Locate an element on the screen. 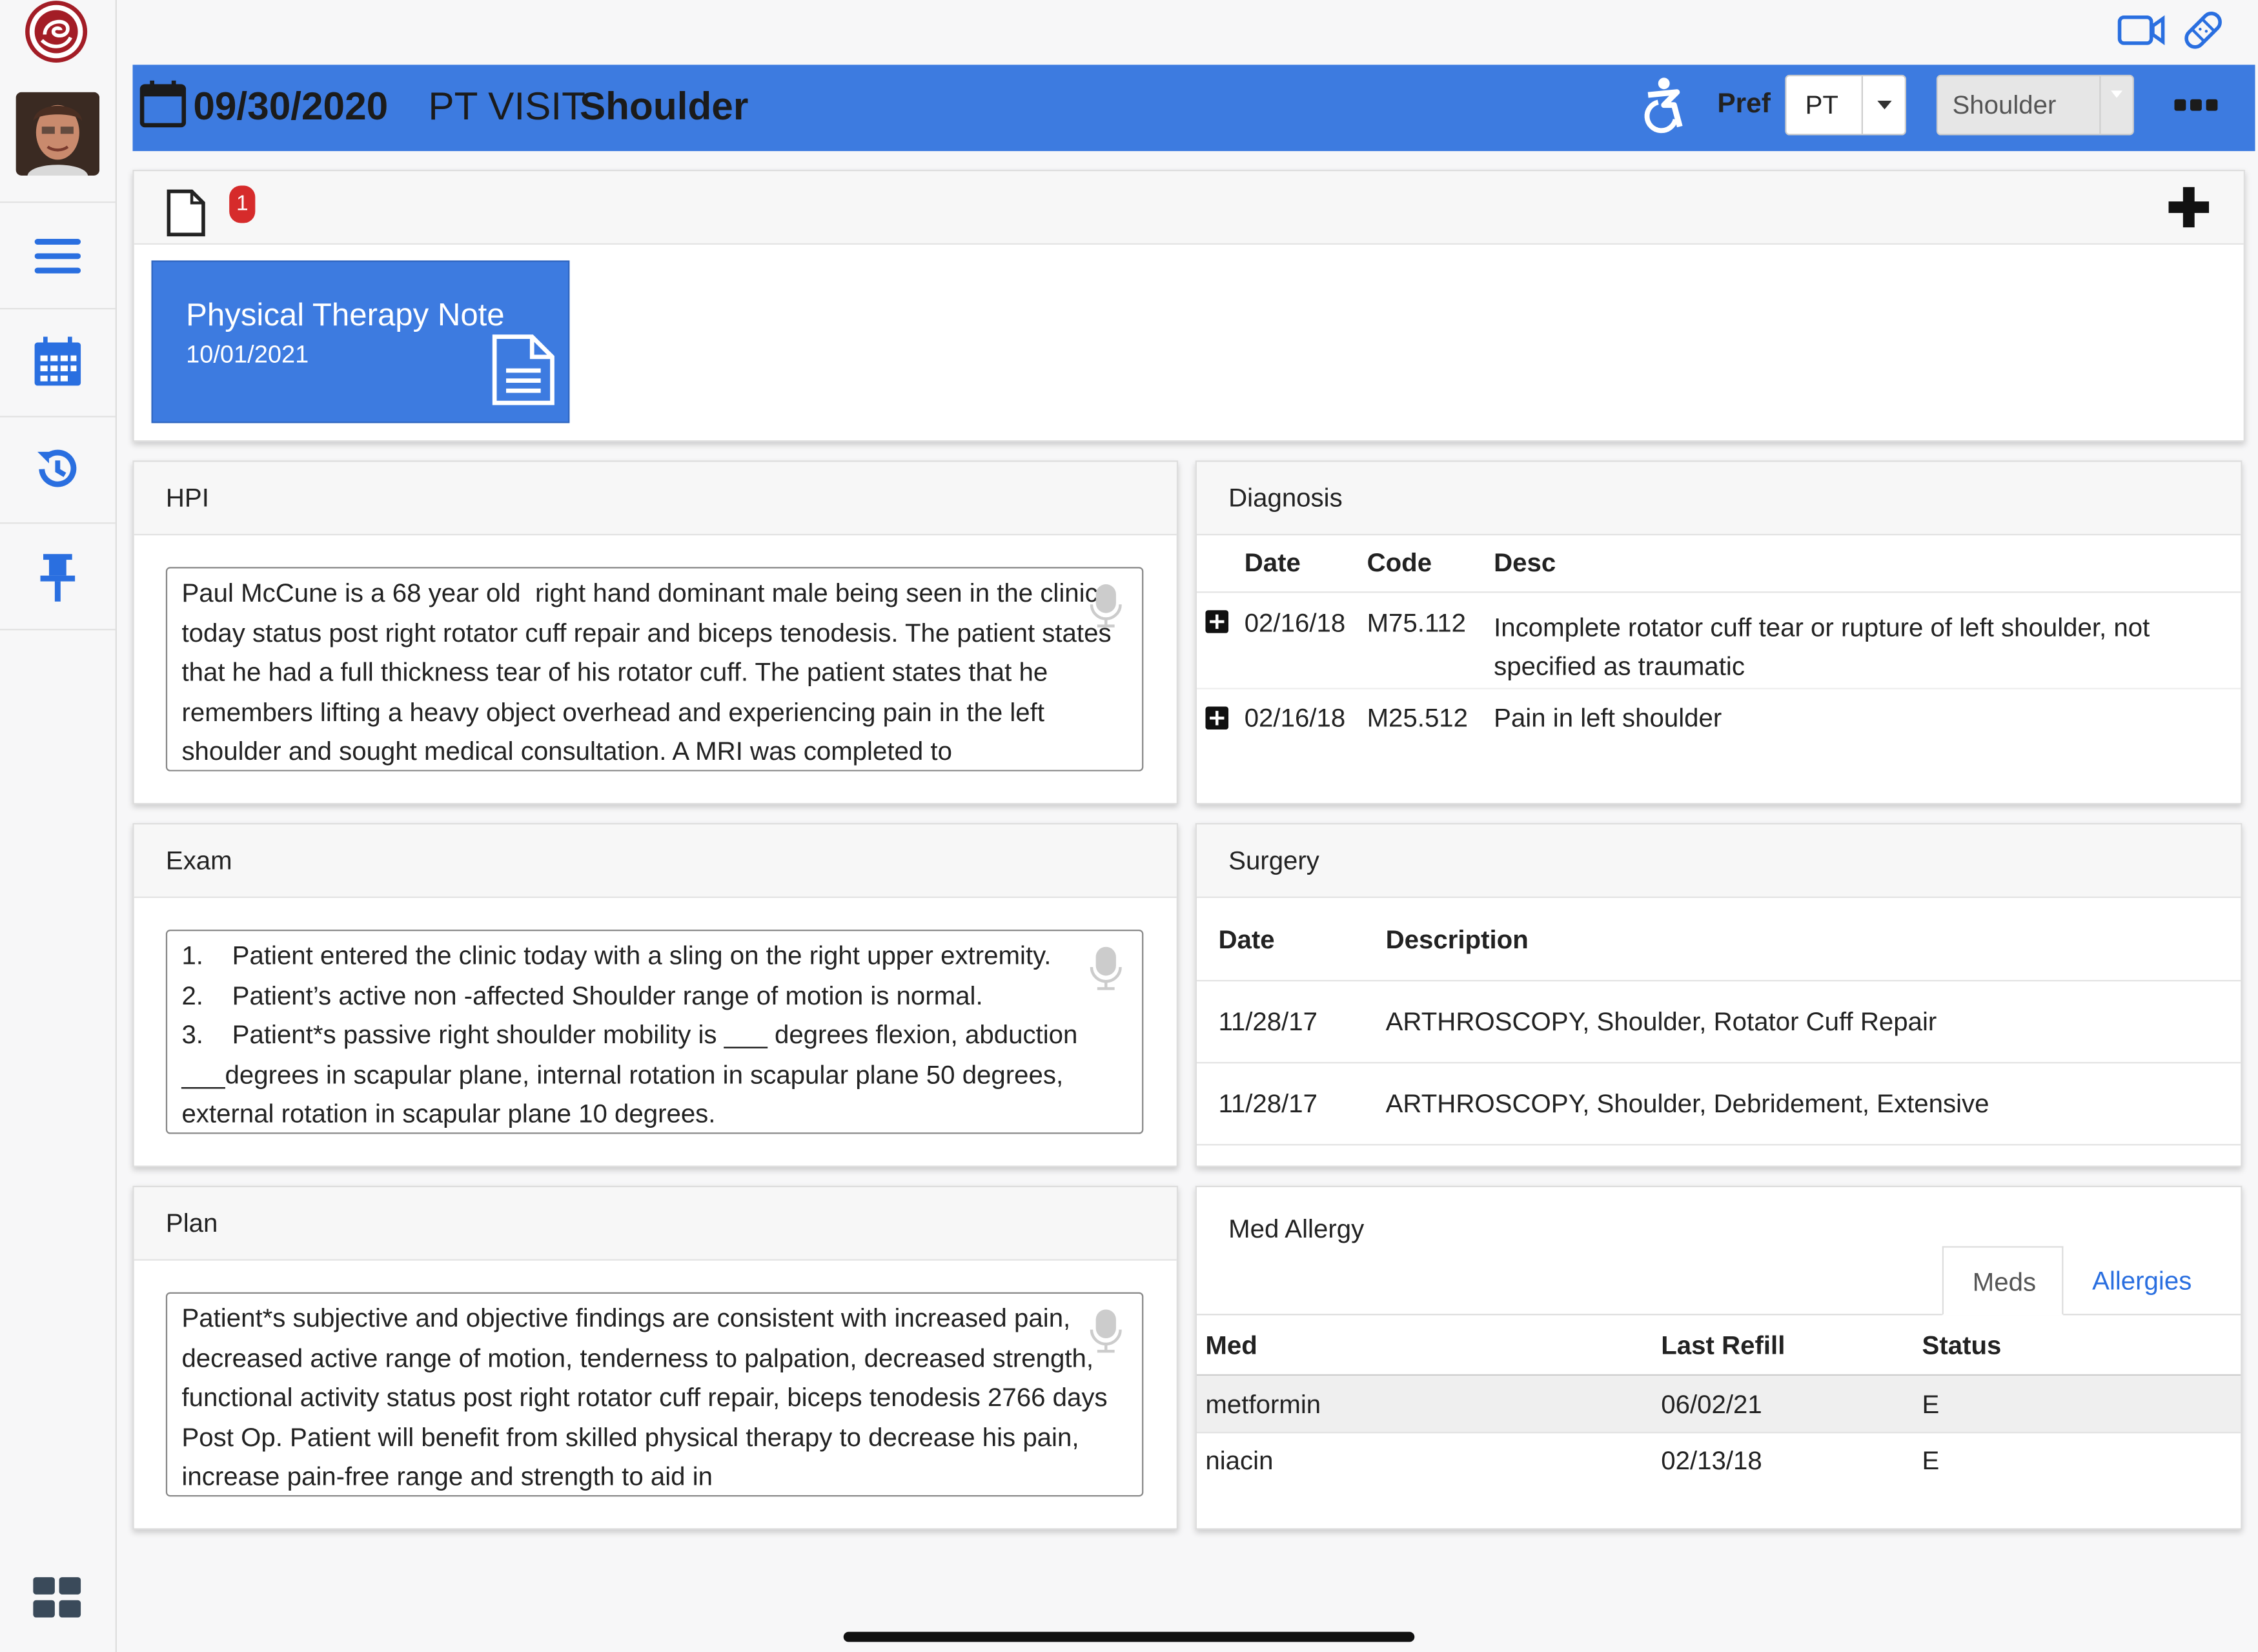  note-card-date: 10/01/2021 is located at coordinates (247, 355).